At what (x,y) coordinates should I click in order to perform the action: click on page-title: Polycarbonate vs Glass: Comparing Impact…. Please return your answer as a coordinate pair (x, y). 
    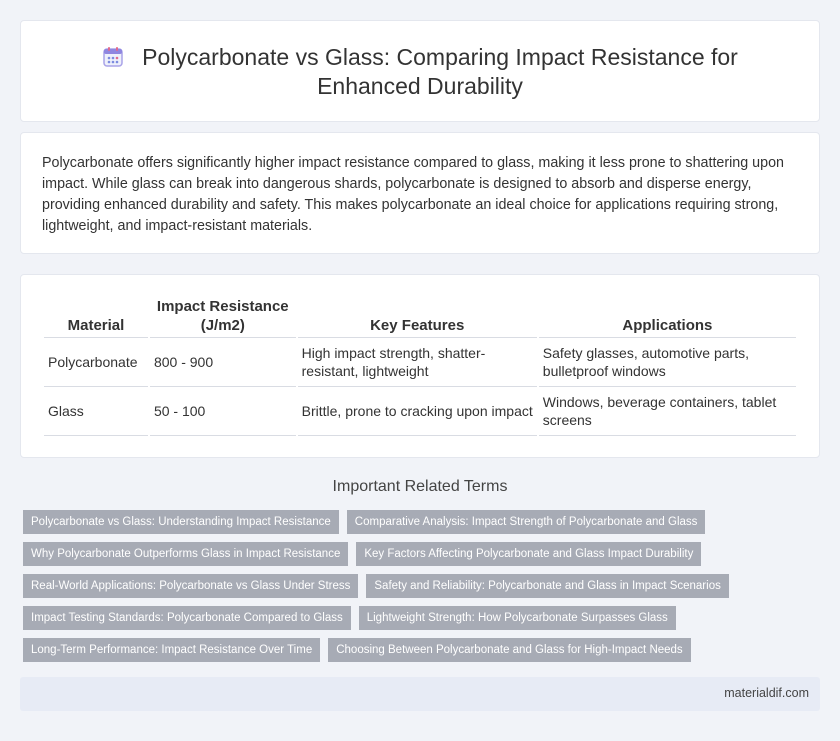
    Looking at the image, I should click on (420, 72).